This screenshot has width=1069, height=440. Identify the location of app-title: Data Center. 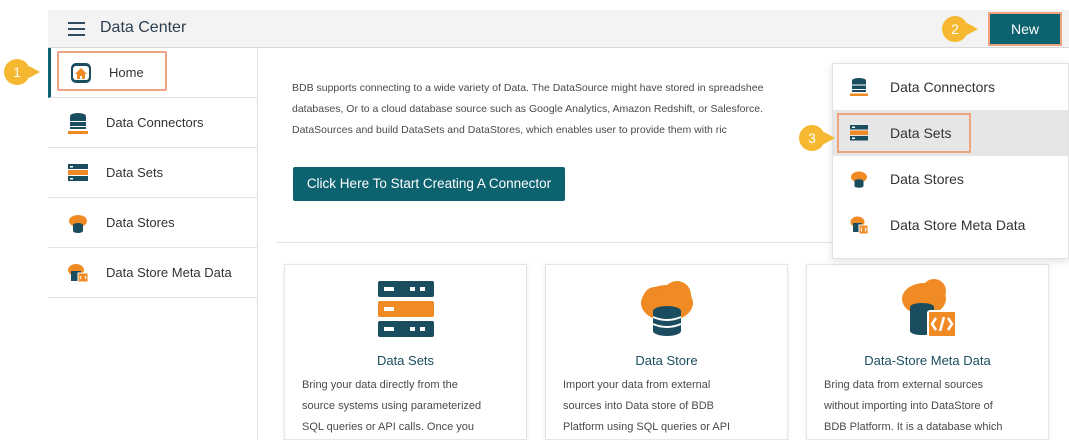
(143, 27).